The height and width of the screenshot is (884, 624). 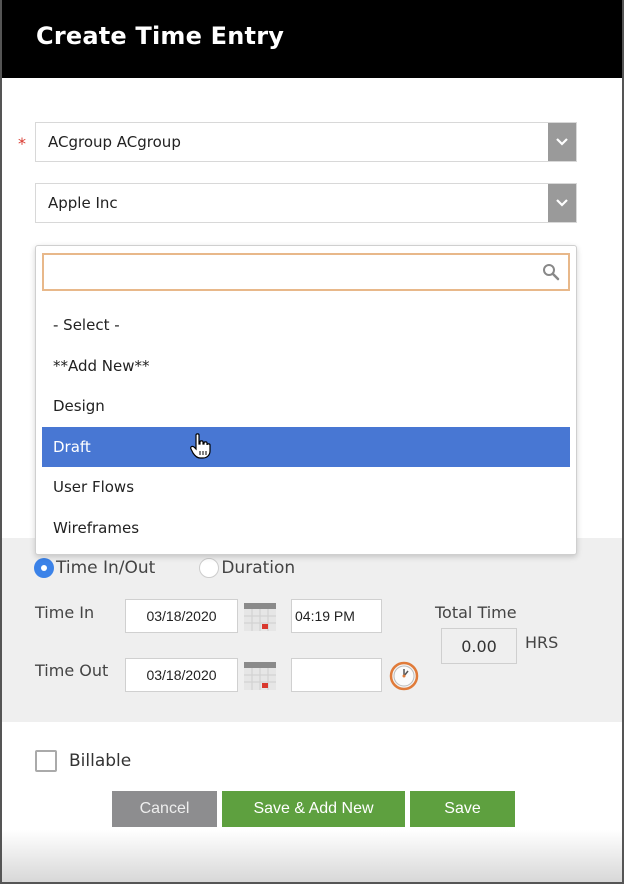 I want to click on dropdown-search-box, so click(x=306, y=272).